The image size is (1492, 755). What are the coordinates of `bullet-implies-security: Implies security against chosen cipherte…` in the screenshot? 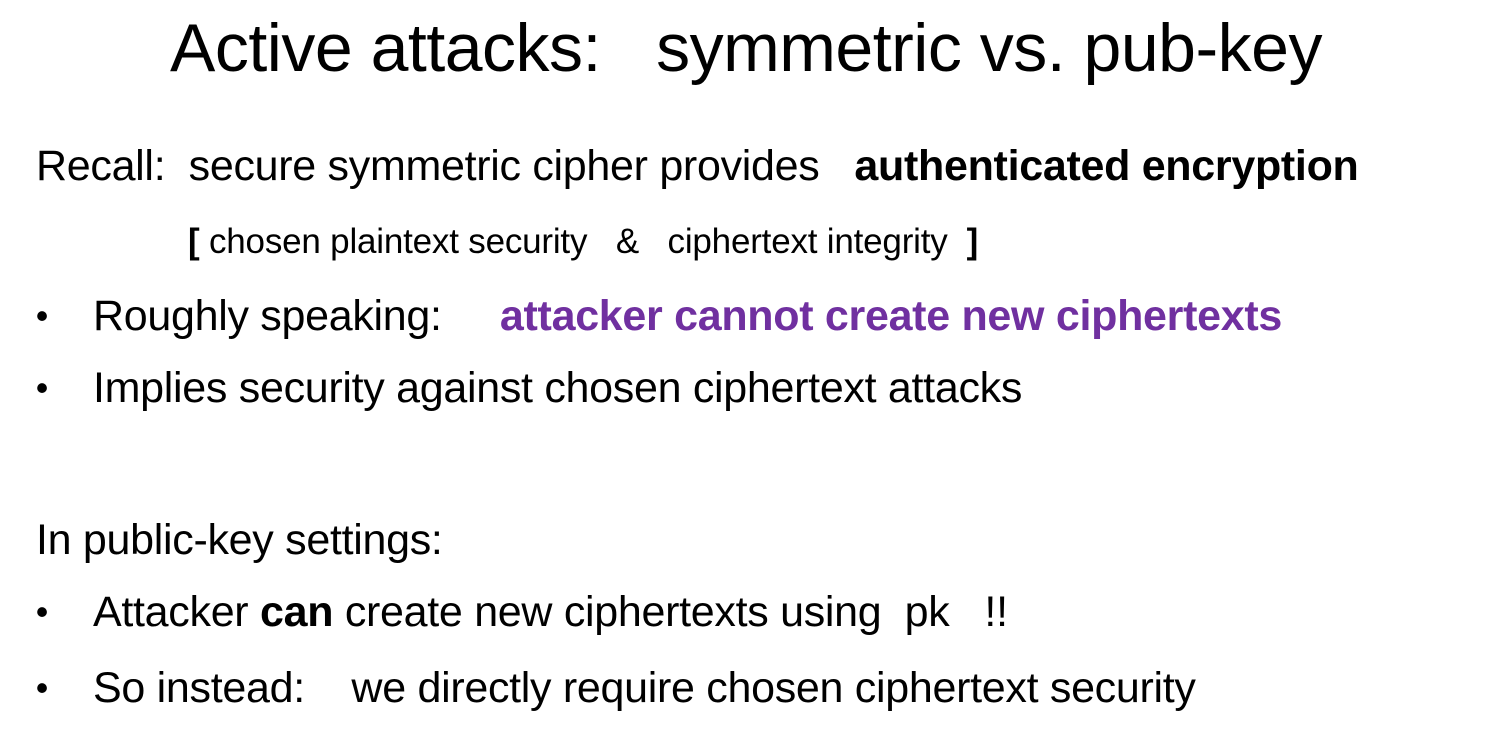 It's located at (558, 388).